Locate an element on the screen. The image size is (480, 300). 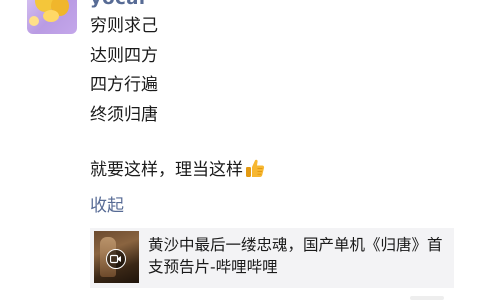
thumbs-up-icon is located at coordinates (255, 168).